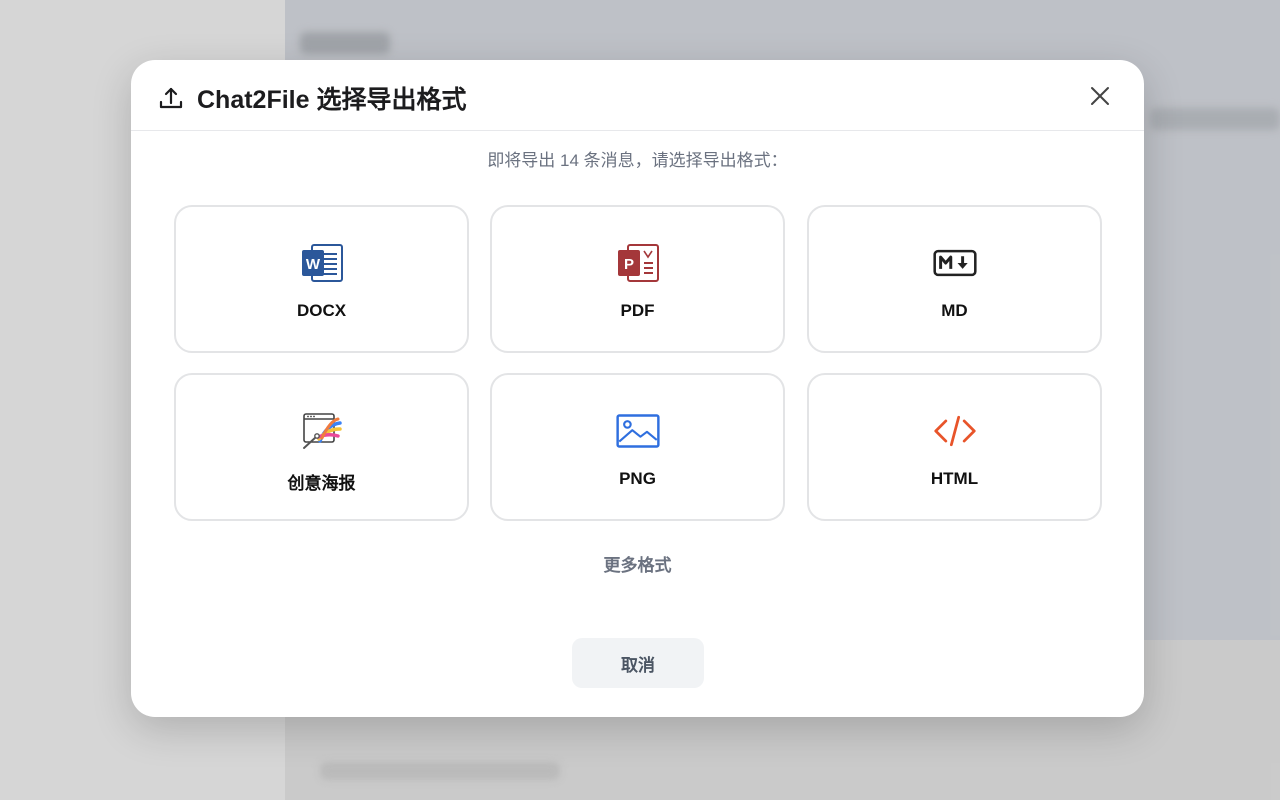 The height and width of the screenshot is (800, 1280). I want to click on format-option-pdf: P PDF, so click(637, 279).